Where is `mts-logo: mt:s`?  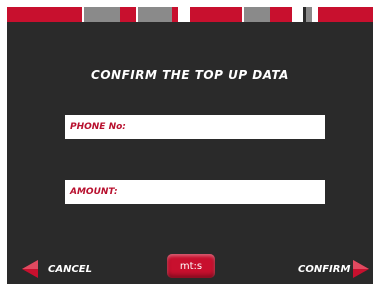 mts-logo: mt:s is located at coordinates (191, 266).